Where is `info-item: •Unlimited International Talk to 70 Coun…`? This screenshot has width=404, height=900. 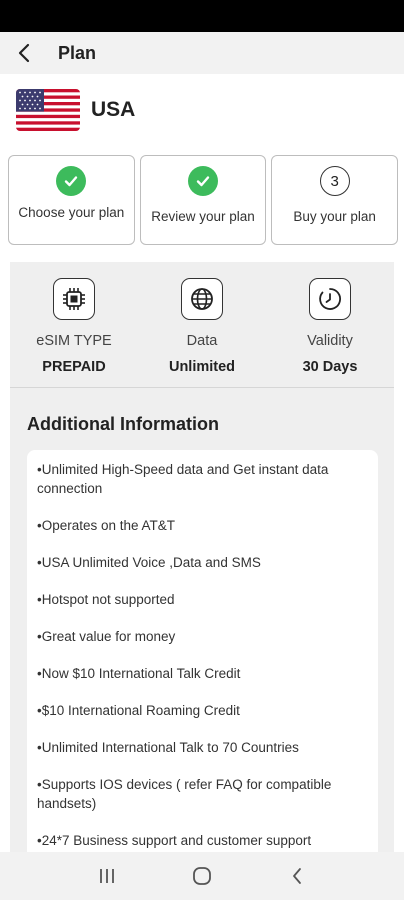 info-item: •Unlimited International Talk to 70 Coun… is located at coordinates (168, 747).